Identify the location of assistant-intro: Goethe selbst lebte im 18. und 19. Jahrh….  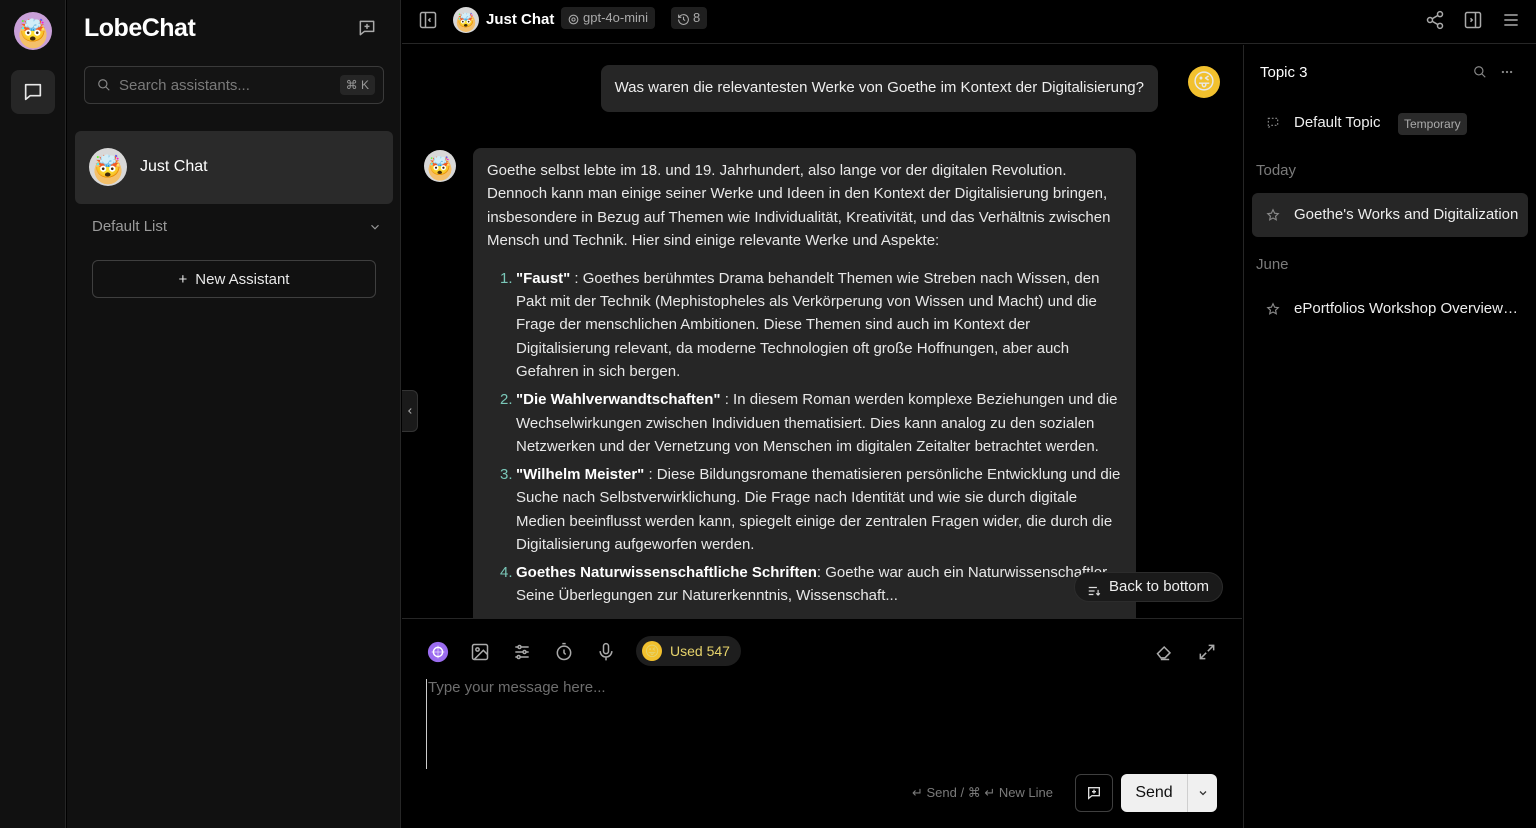
(799, 206).